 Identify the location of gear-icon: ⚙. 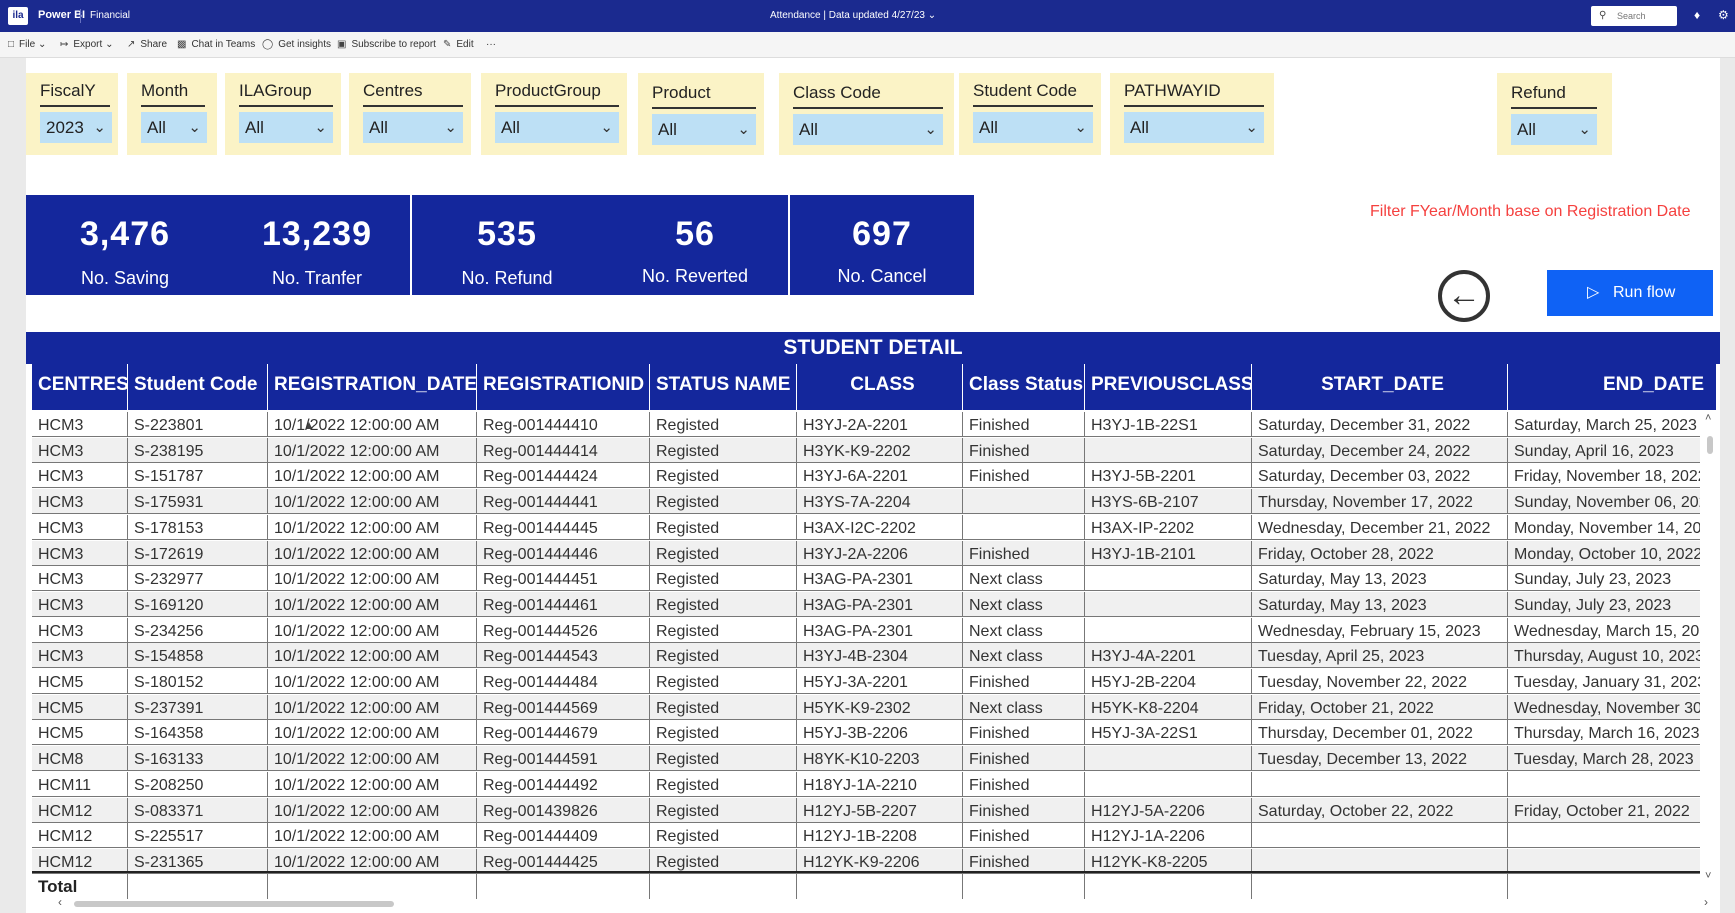
(1723, 15).